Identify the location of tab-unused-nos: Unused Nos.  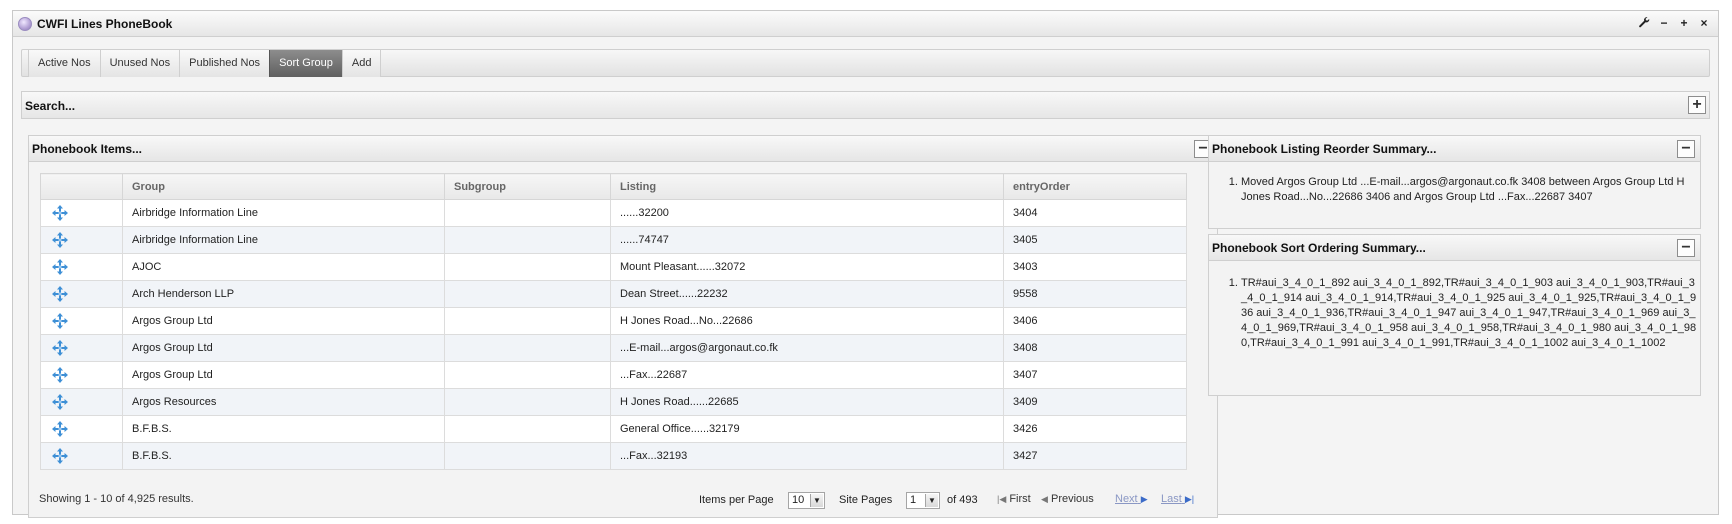
(139, 63).